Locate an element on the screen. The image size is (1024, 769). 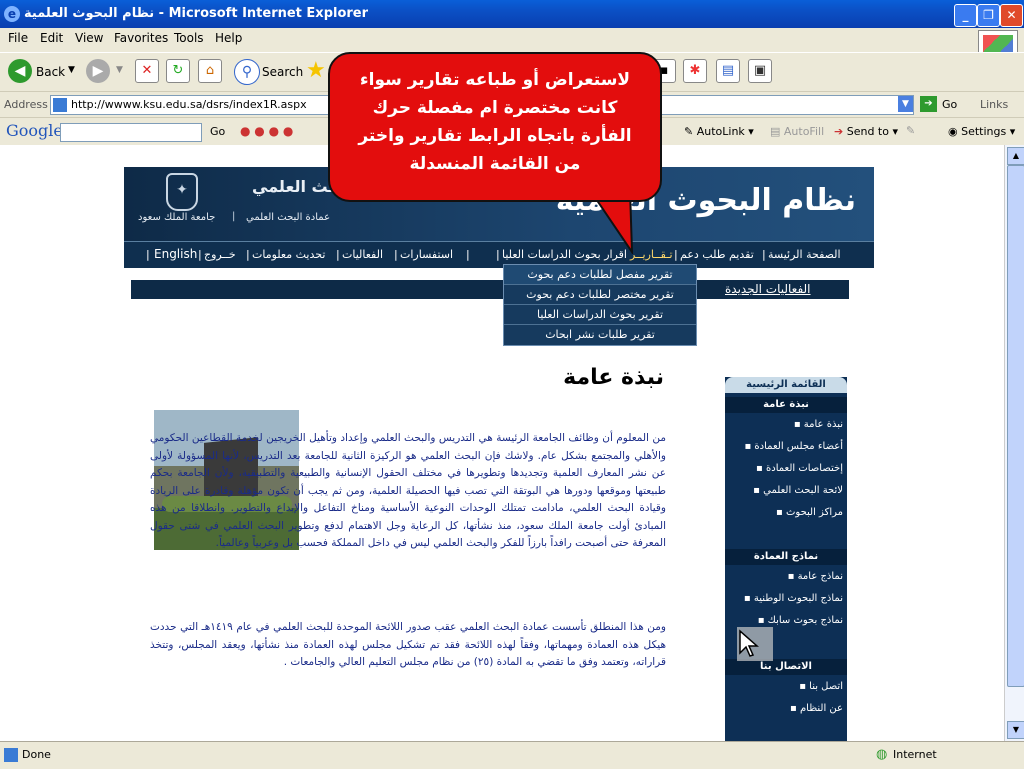
university-emblem: ✦ is located at coordinates (182, 192).